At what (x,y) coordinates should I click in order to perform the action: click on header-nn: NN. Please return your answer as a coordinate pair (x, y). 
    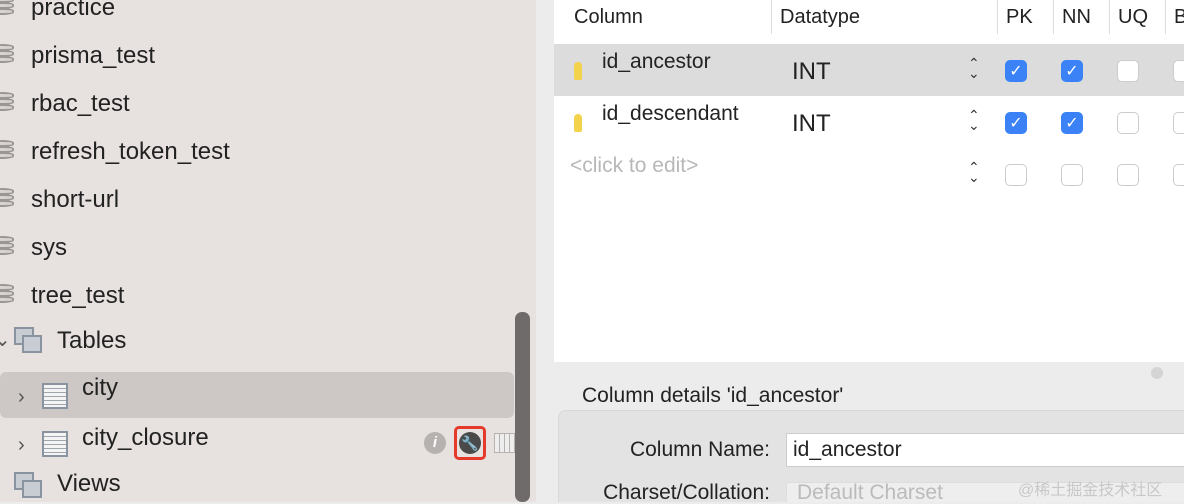
    Looking at the image, I should click on (1082, 17).